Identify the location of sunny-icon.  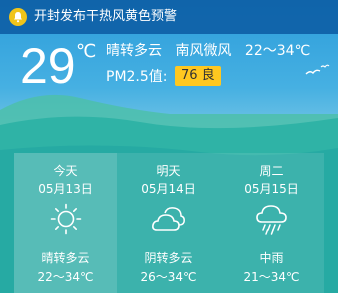
(66, 219).